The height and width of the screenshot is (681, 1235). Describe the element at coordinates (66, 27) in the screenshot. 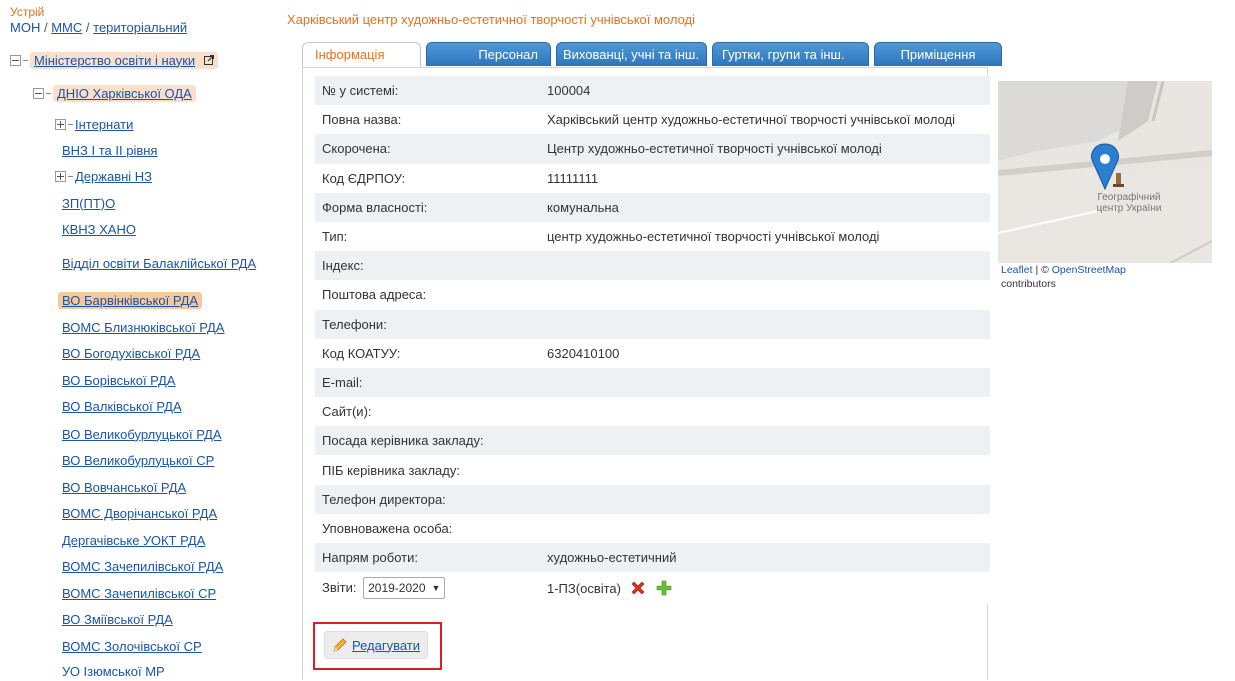

I see `breadcrumb-mms: ММС` at that location.